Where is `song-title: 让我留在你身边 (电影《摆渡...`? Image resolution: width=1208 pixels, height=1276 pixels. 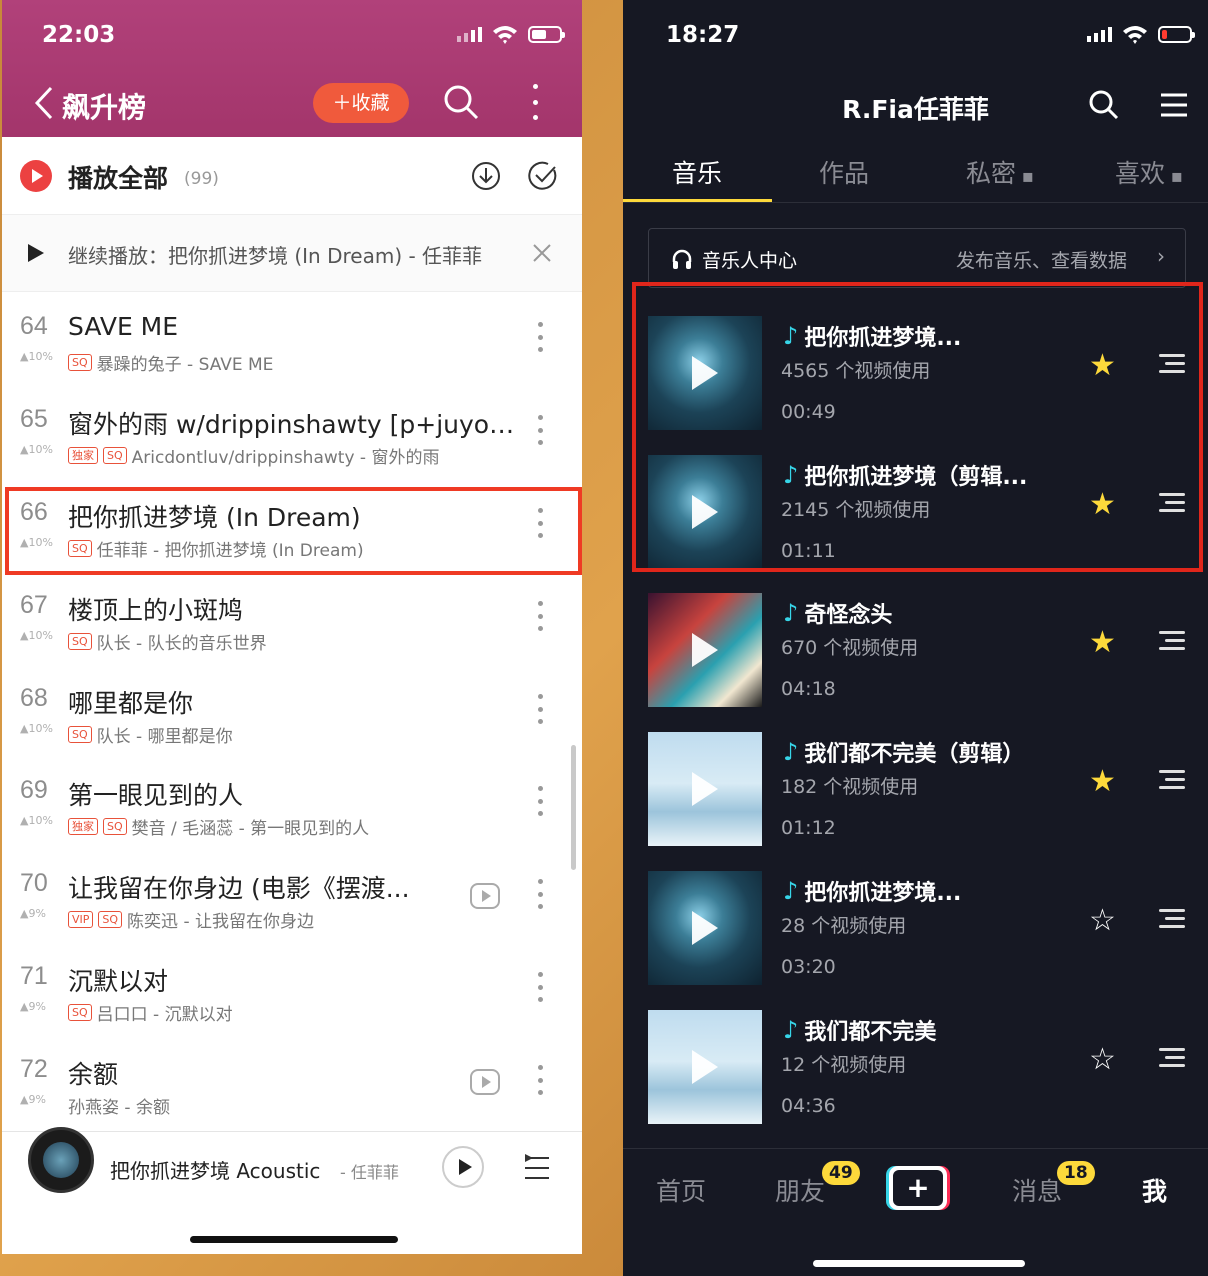
song-title: 让我留在你身边 (电影《摆渡... is located at coordinates (239, 888).